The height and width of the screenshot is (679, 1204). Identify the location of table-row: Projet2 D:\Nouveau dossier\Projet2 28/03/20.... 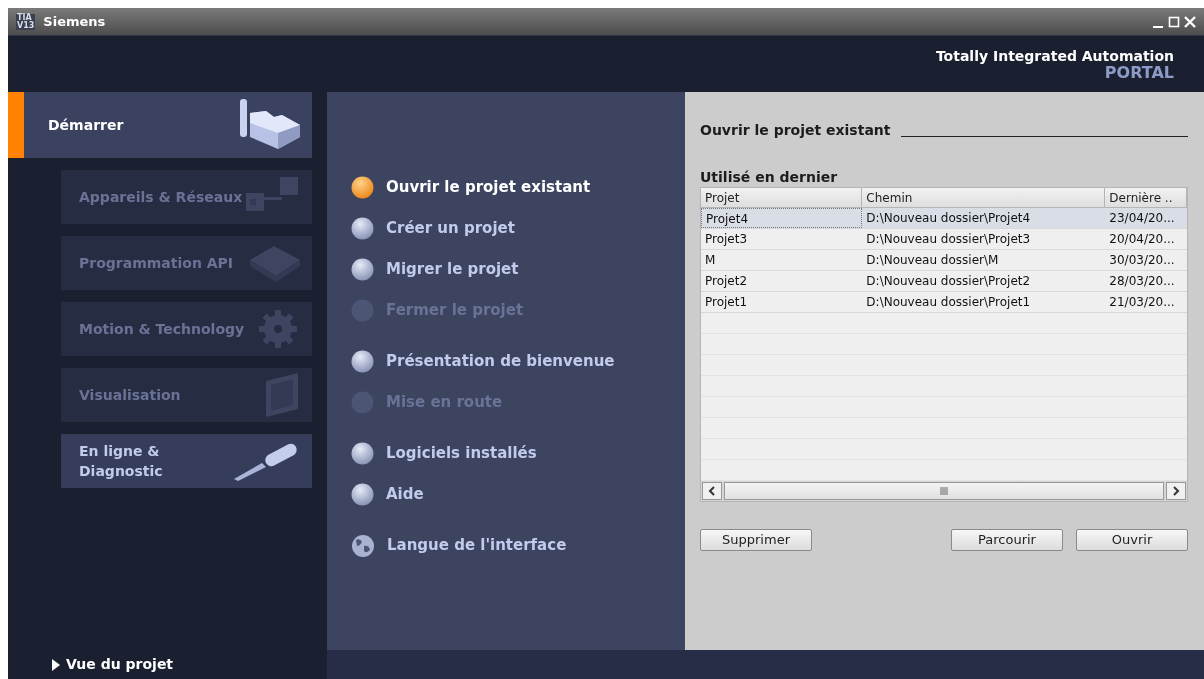
(944, 281).